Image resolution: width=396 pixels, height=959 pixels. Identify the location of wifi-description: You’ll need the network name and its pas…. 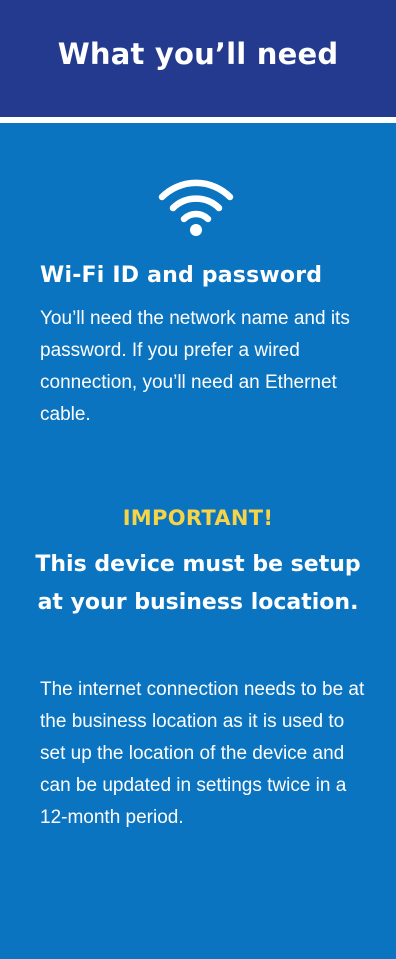
(195, 366).